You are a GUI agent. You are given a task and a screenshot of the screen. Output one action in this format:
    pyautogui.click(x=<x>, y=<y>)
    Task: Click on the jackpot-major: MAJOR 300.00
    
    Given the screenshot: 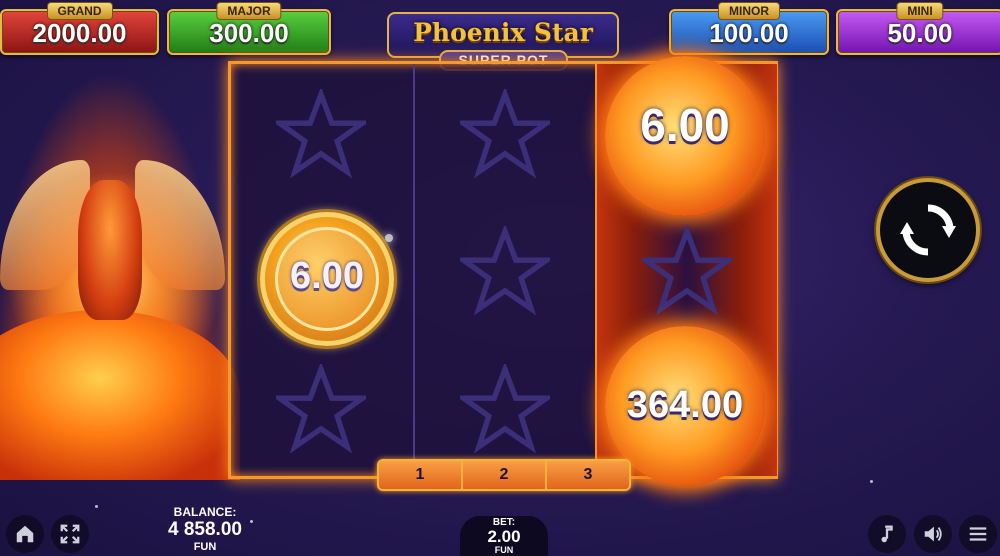 What is the action you would take?
    pyautogui.click(x=249, y=28)
    